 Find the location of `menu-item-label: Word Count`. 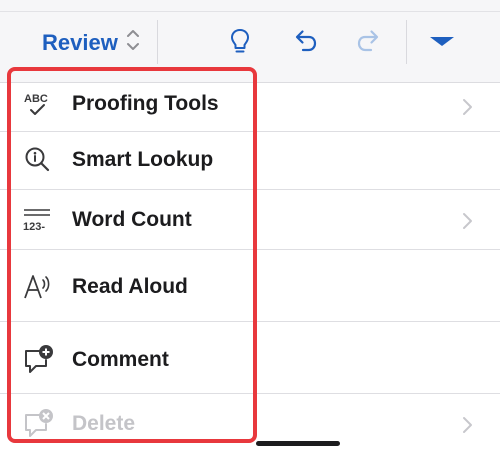

menu-item-label: Word Count is located at coordinates (132, 219).